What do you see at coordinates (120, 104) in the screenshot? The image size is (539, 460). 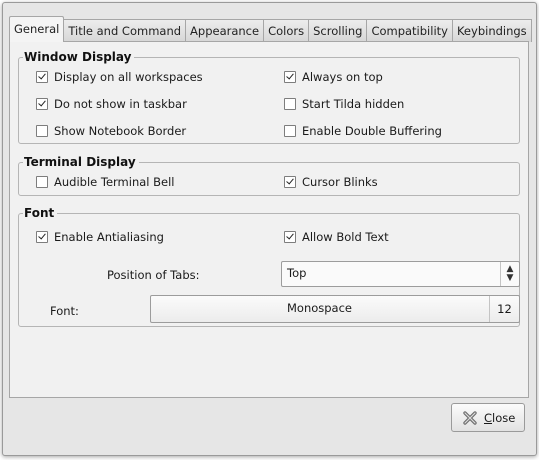 I see `checkbox-label: Do not show in taskbar` at bounding box center [120, 104].